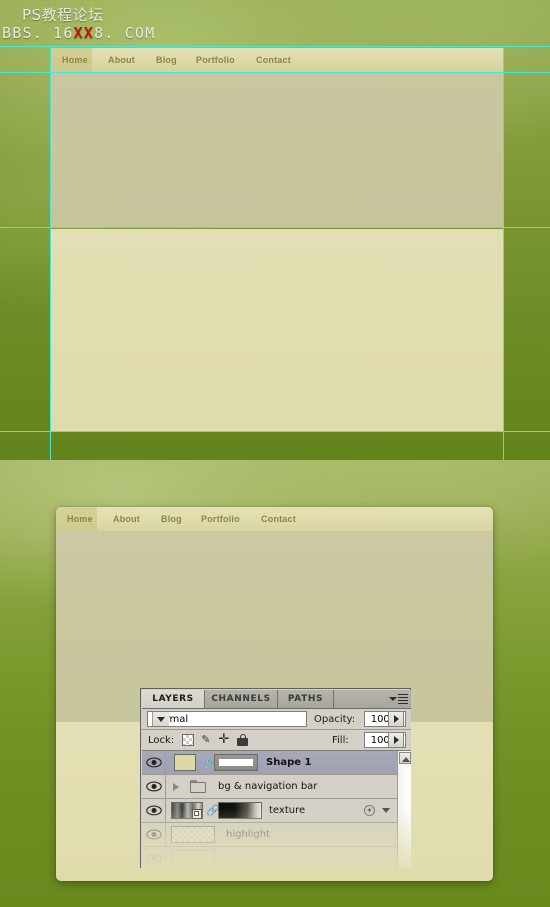 The width and height of the screenshot is (550, 907). Describe the element at coordinates (275, 72) in the screenshot. I see `guide-horizontal-nav-bottom` at that location.